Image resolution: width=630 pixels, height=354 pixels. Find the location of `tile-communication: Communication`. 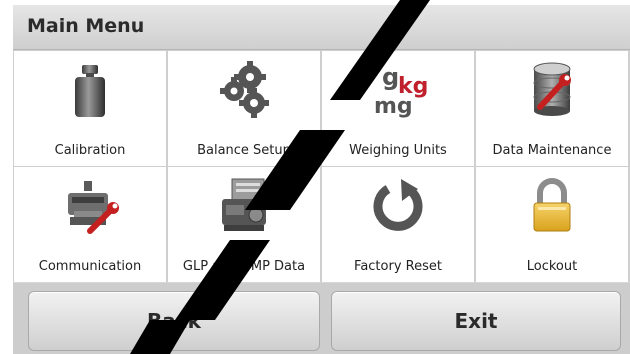

tile-communication: Communication is located at coordinates (90, 224).